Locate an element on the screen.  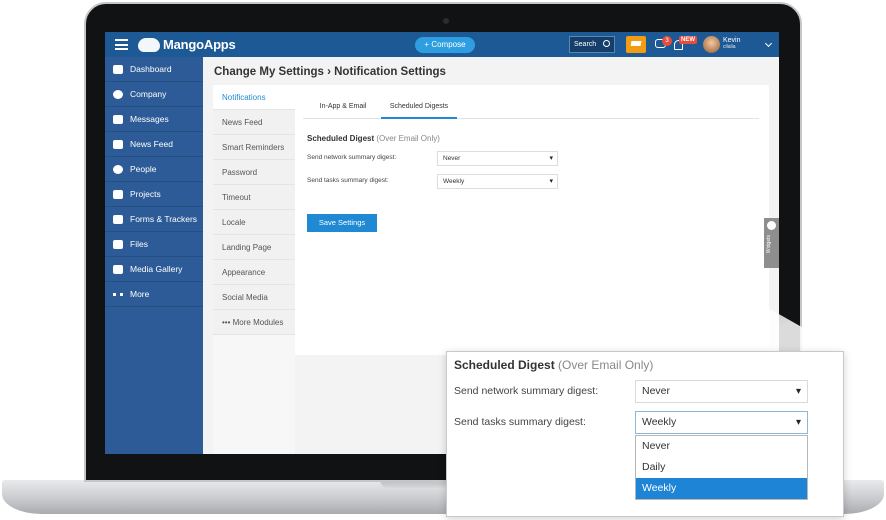
video-icon is located at coordinates (118, 269).